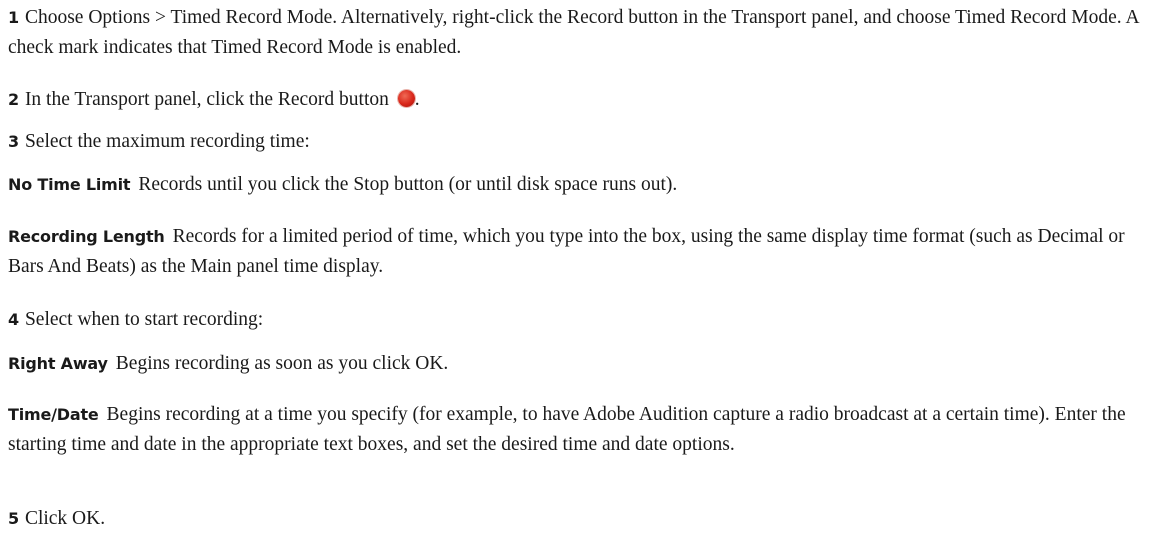 The image size is (1168, 538). I want to click on step-5: 5 Click OK., so click(584, 519).